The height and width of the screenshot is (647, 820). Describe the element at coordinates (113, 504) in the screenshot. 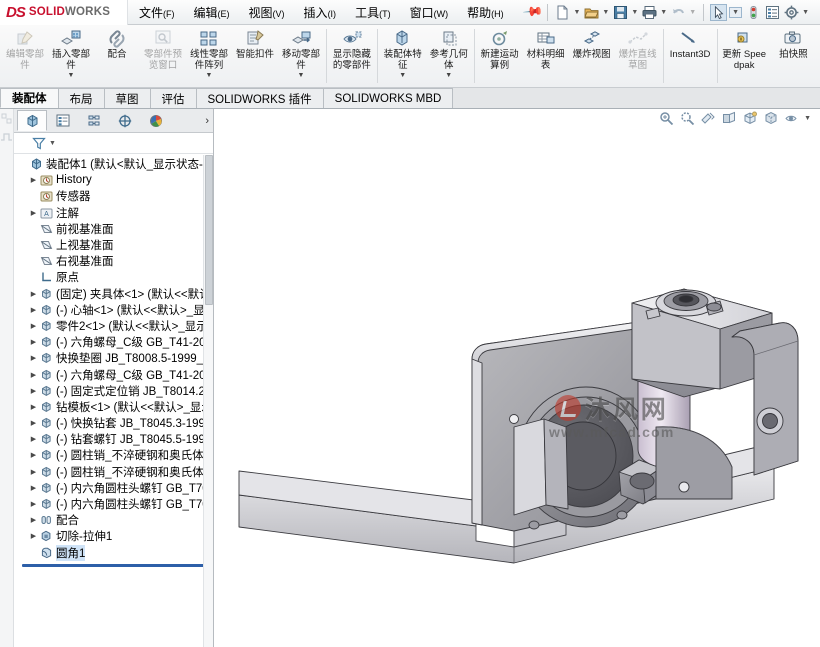

I see `tree-node-socket-head-screw-2: ▶ (-) 内六角圆柱头螺钉 GB_T70.1-200` at that location.